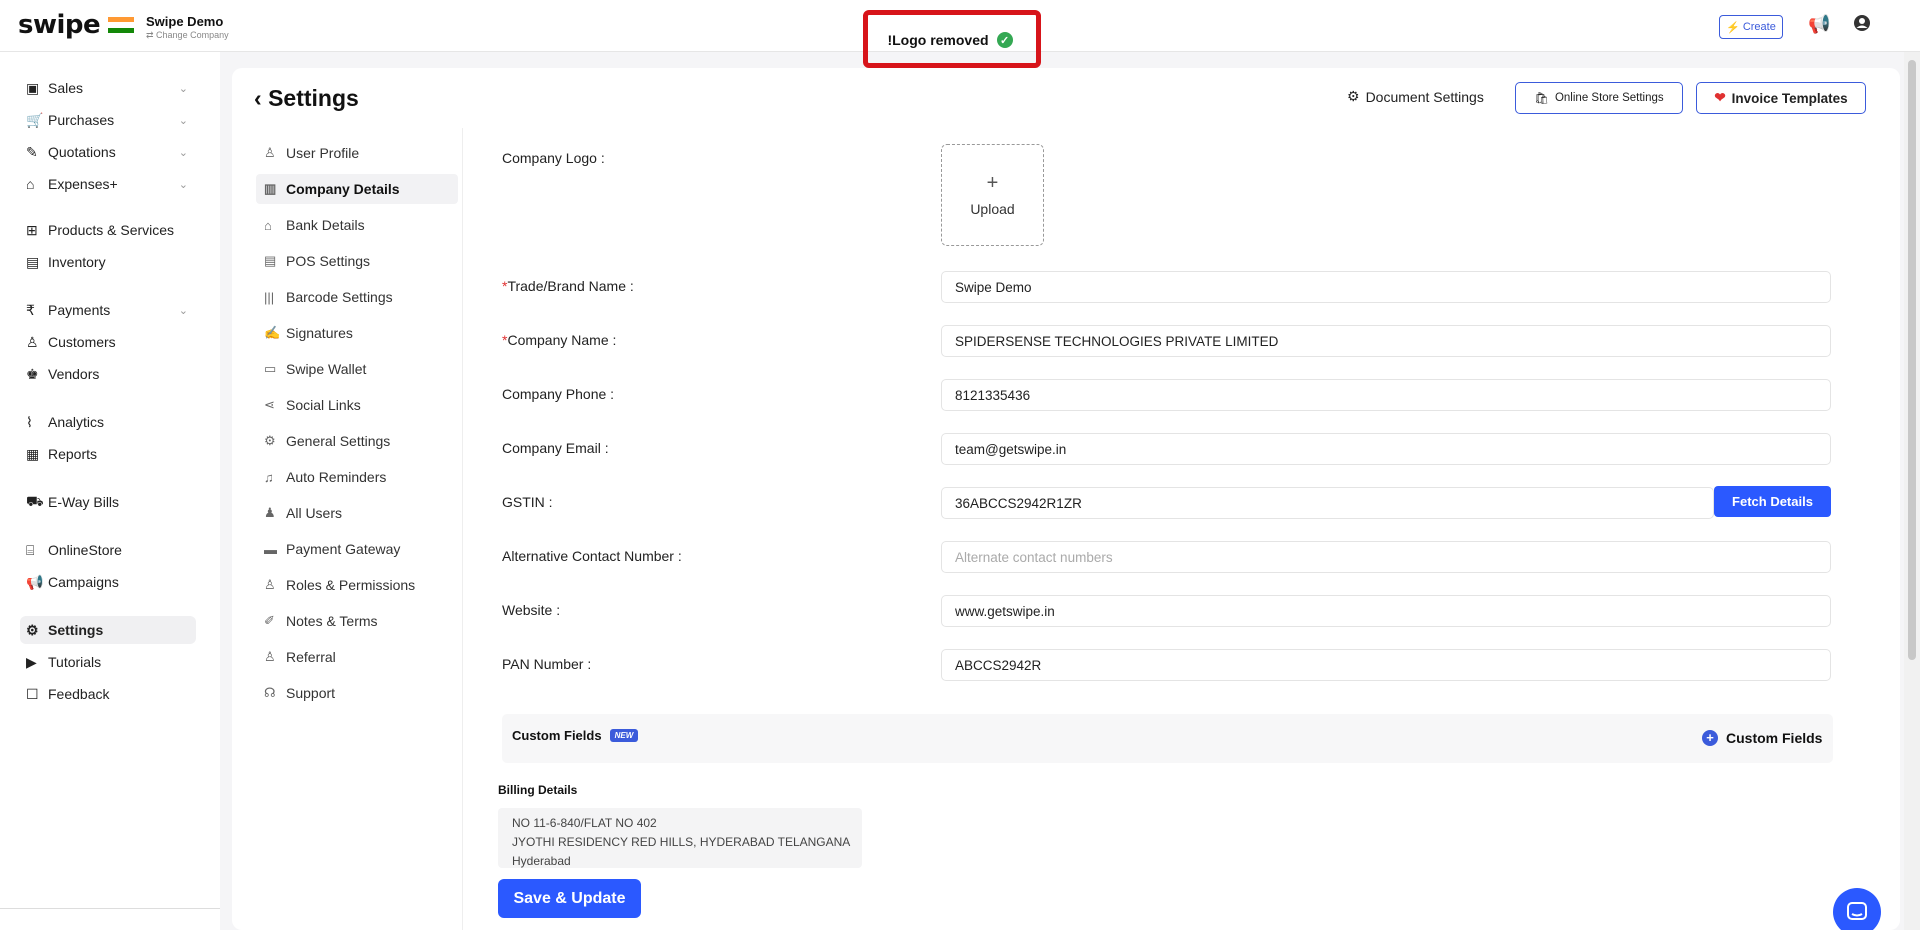  I want to click on sidebar-item-label: Settings, so click(76, 630).